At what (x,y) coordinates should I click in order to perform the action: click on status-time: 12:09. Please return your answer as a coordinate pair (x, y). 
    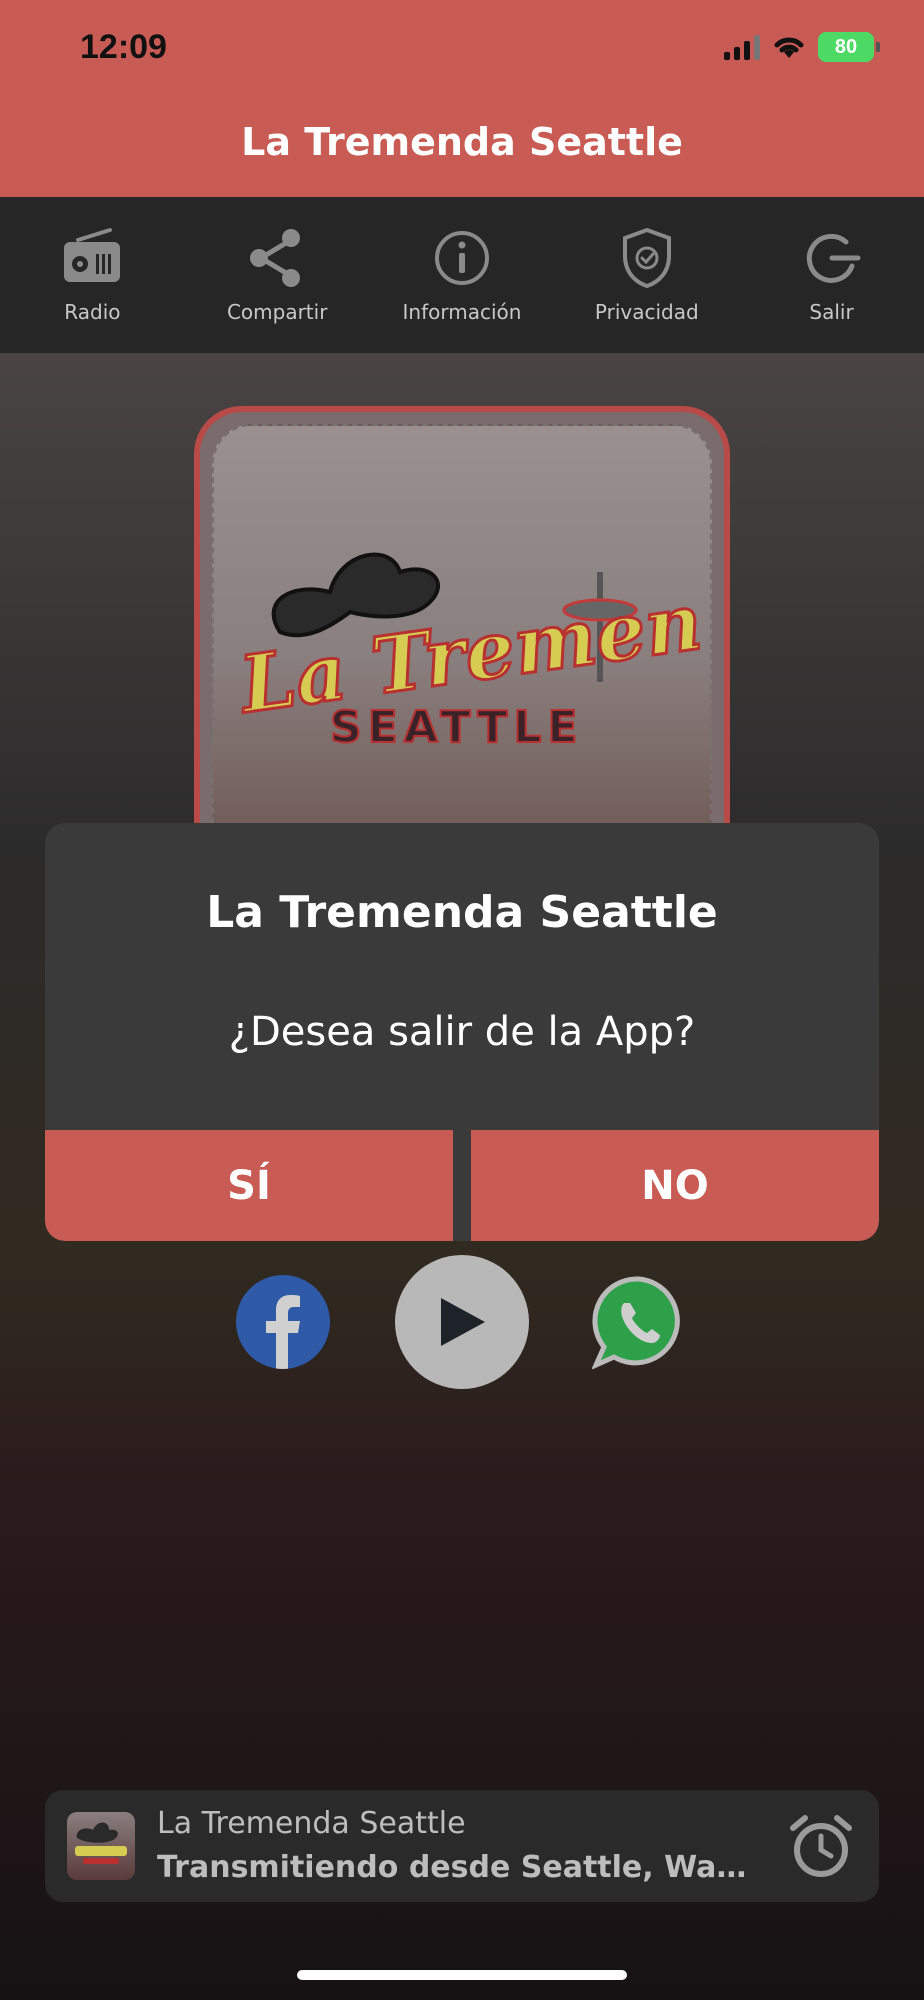
    Looking at the image, I should click on (123, 47).